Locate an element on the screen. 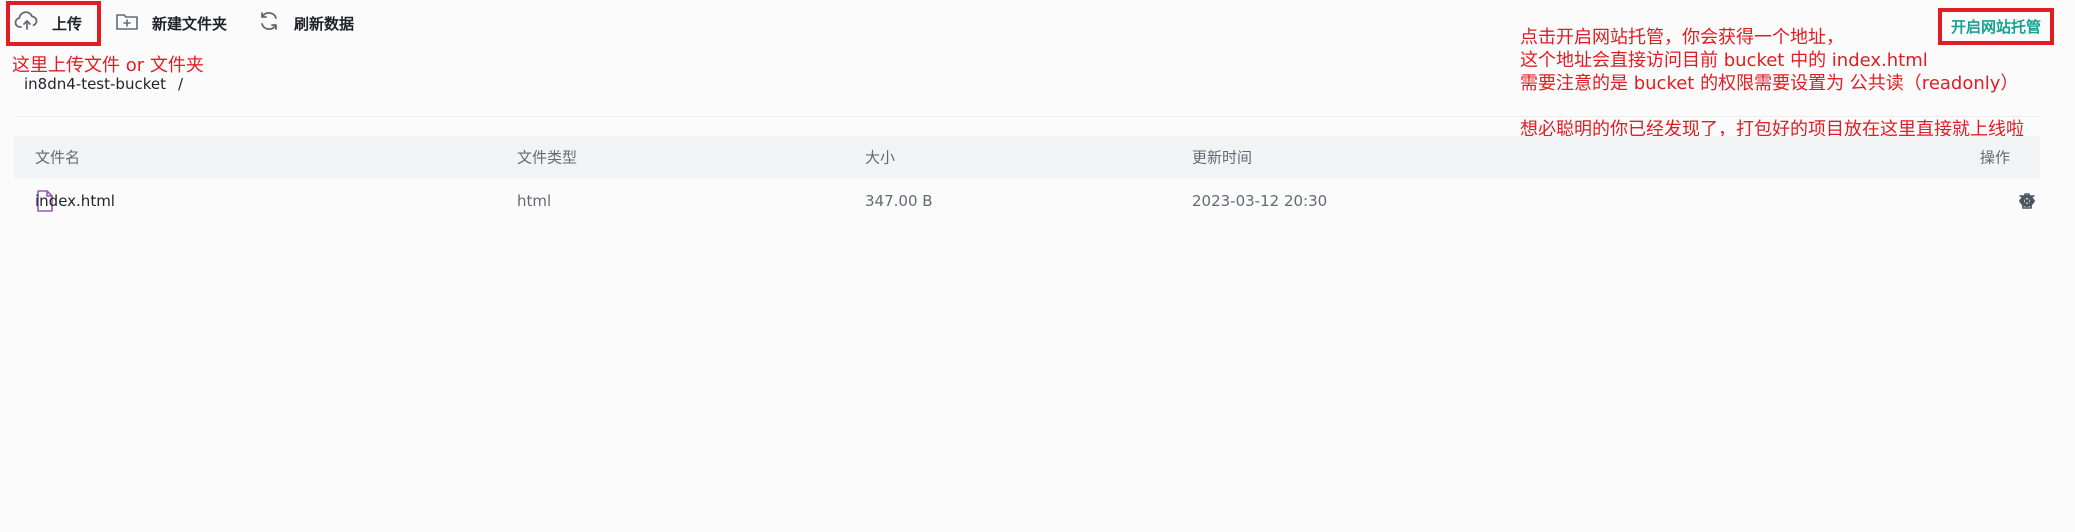  breadcrumb: in8dn4-test-bucket / is located at coordinates (103, 84).